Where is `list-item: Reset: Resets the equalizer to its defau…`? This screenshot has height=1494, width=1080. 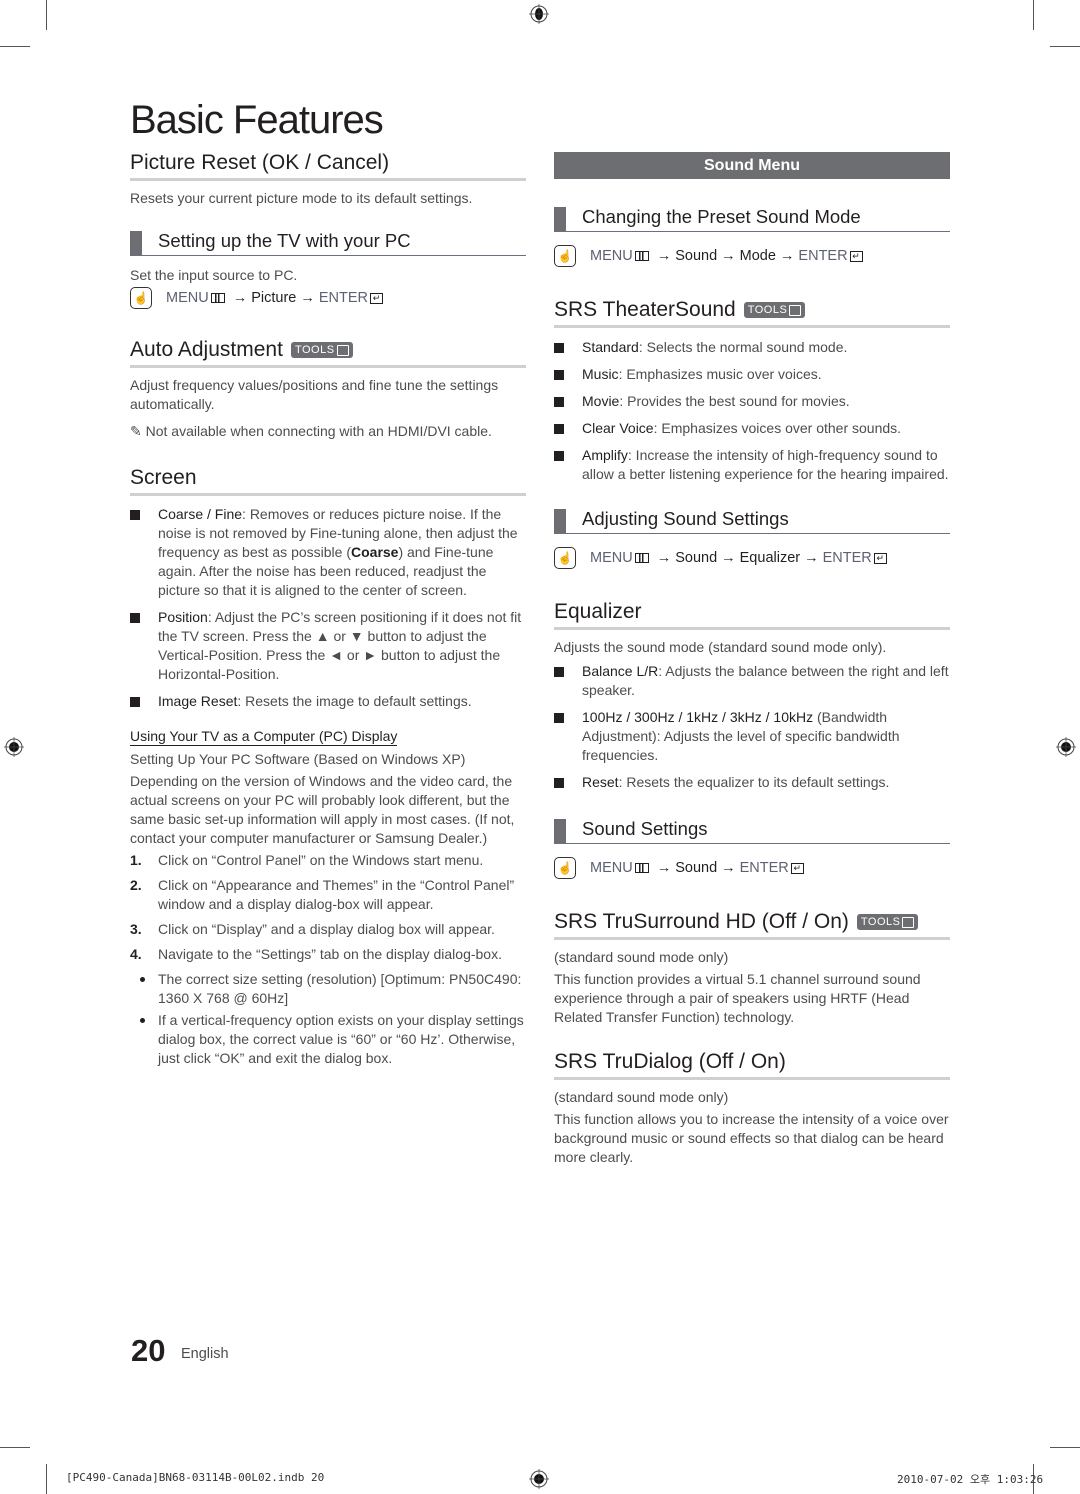
list-item: Reset: Resets the equalizer to its defau… is located at coordinates (752, 782).